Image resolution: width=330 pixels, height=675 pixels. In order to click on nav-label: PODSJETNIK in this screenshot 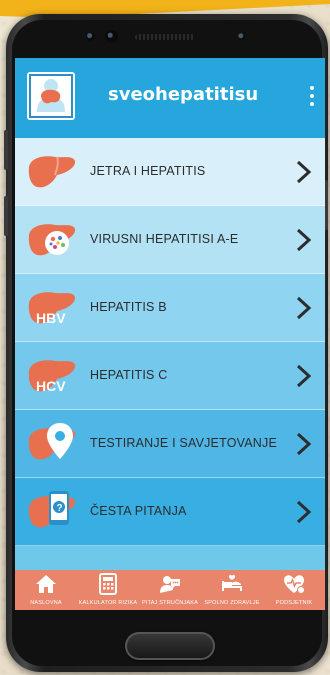, I will do `click(294, 603)`.